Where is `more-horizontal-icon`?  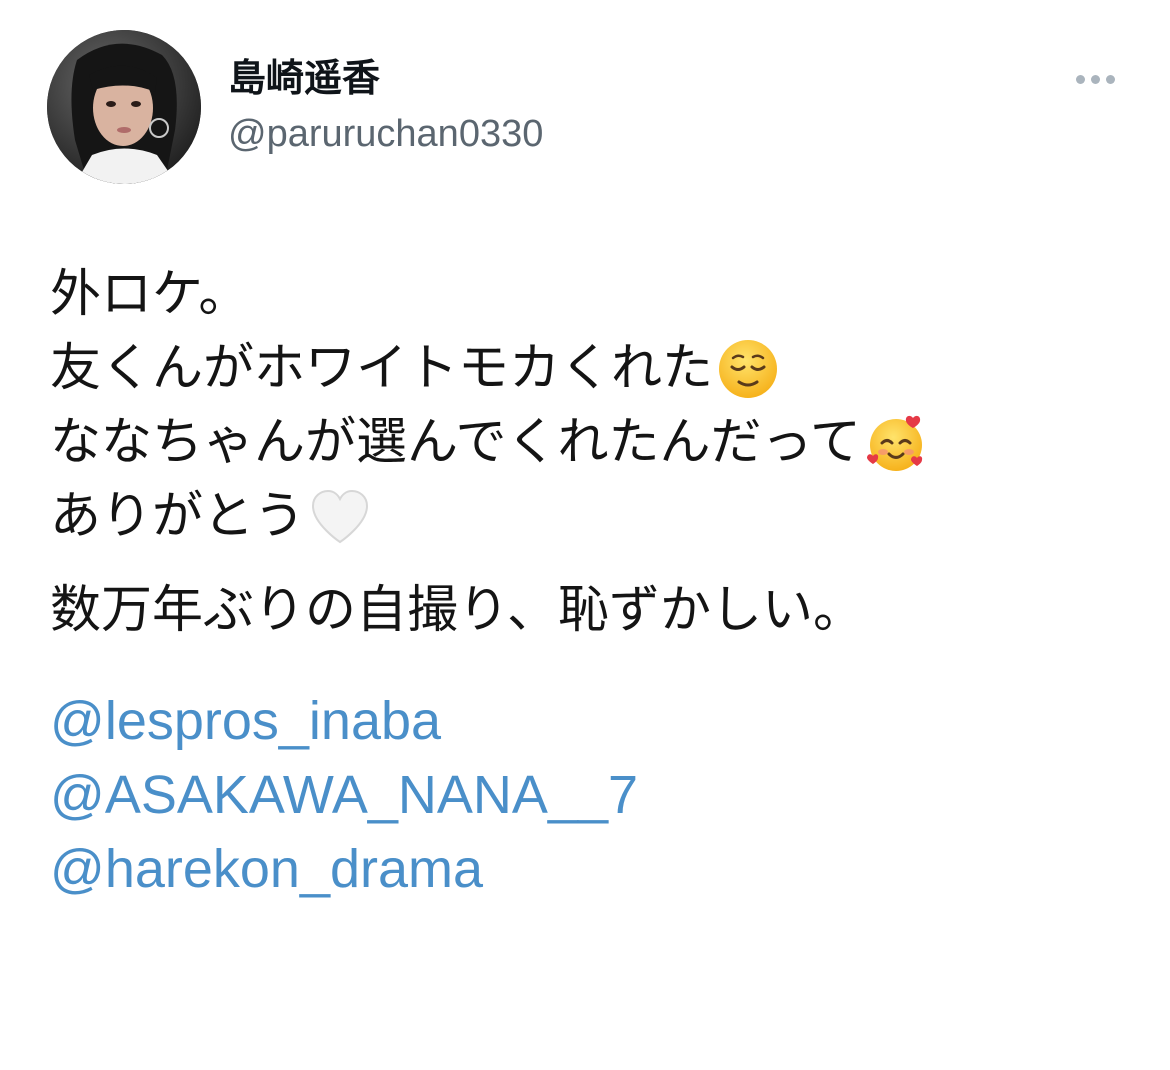 more-horizontal-icon is located at coordinates (1080, 79).